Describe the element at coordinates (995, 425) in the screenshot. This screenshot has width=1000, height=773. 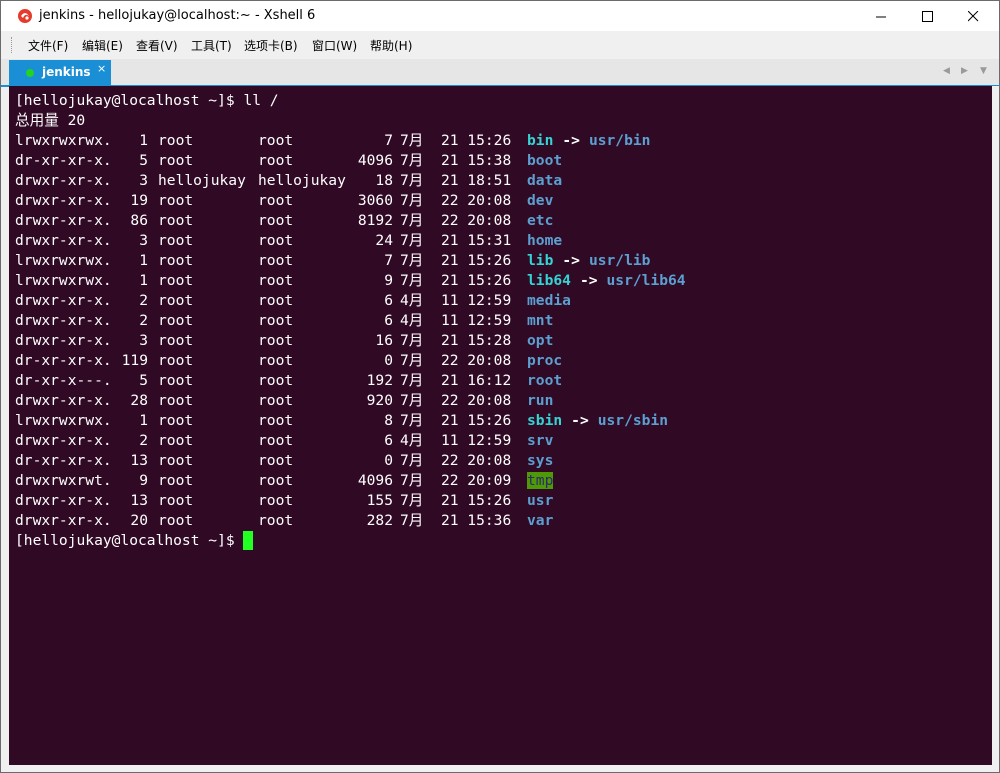
I see `terminal-scrollbar` at that location.